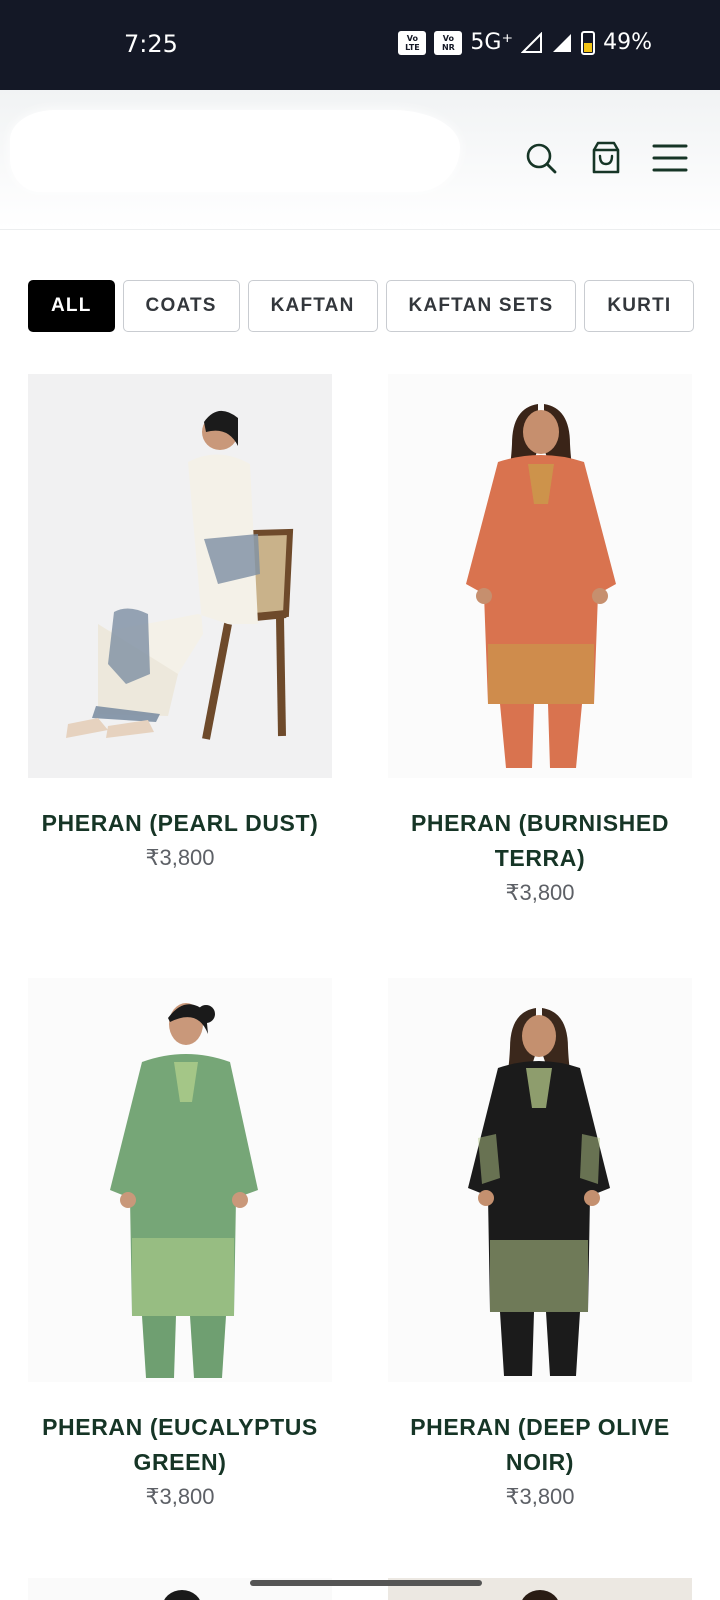  What do you see at coordinates (588, 42) in the screenshot?
I see `battery-icon` at bounding box center [588, 42].